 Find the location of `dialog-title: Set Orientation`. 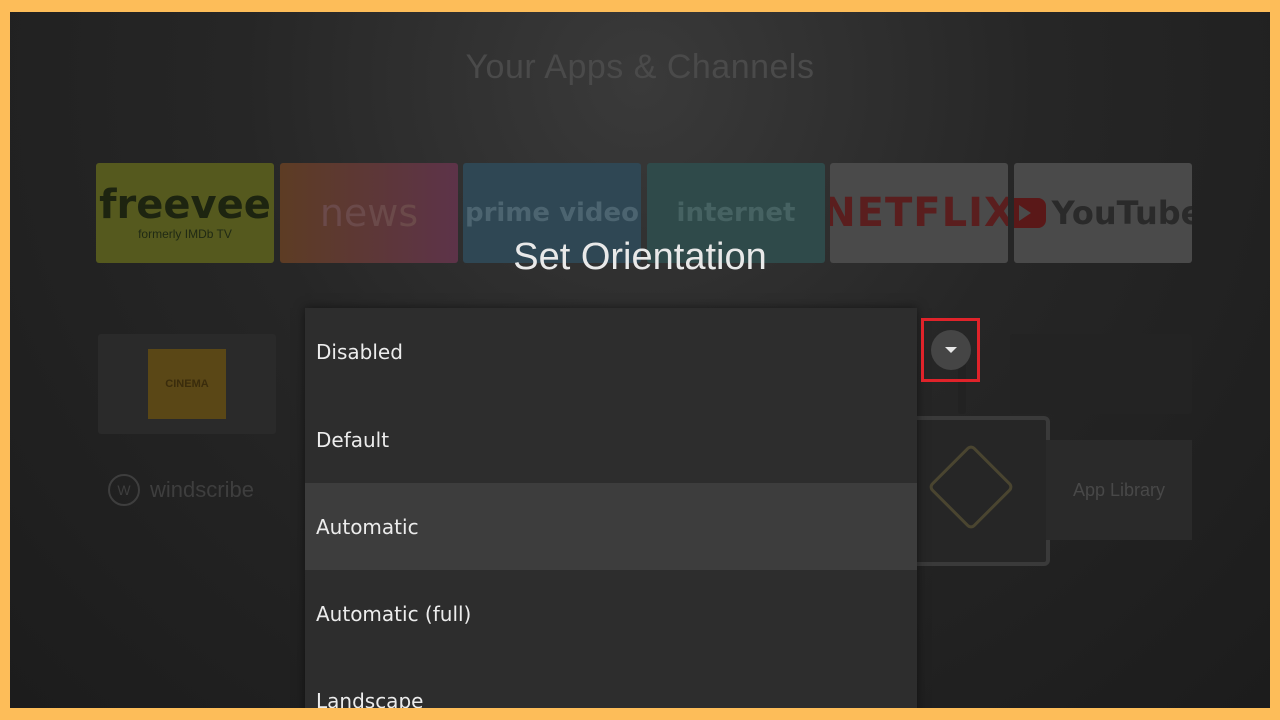

dialog-title: Set Orientation is located at coordinates (640, 257).